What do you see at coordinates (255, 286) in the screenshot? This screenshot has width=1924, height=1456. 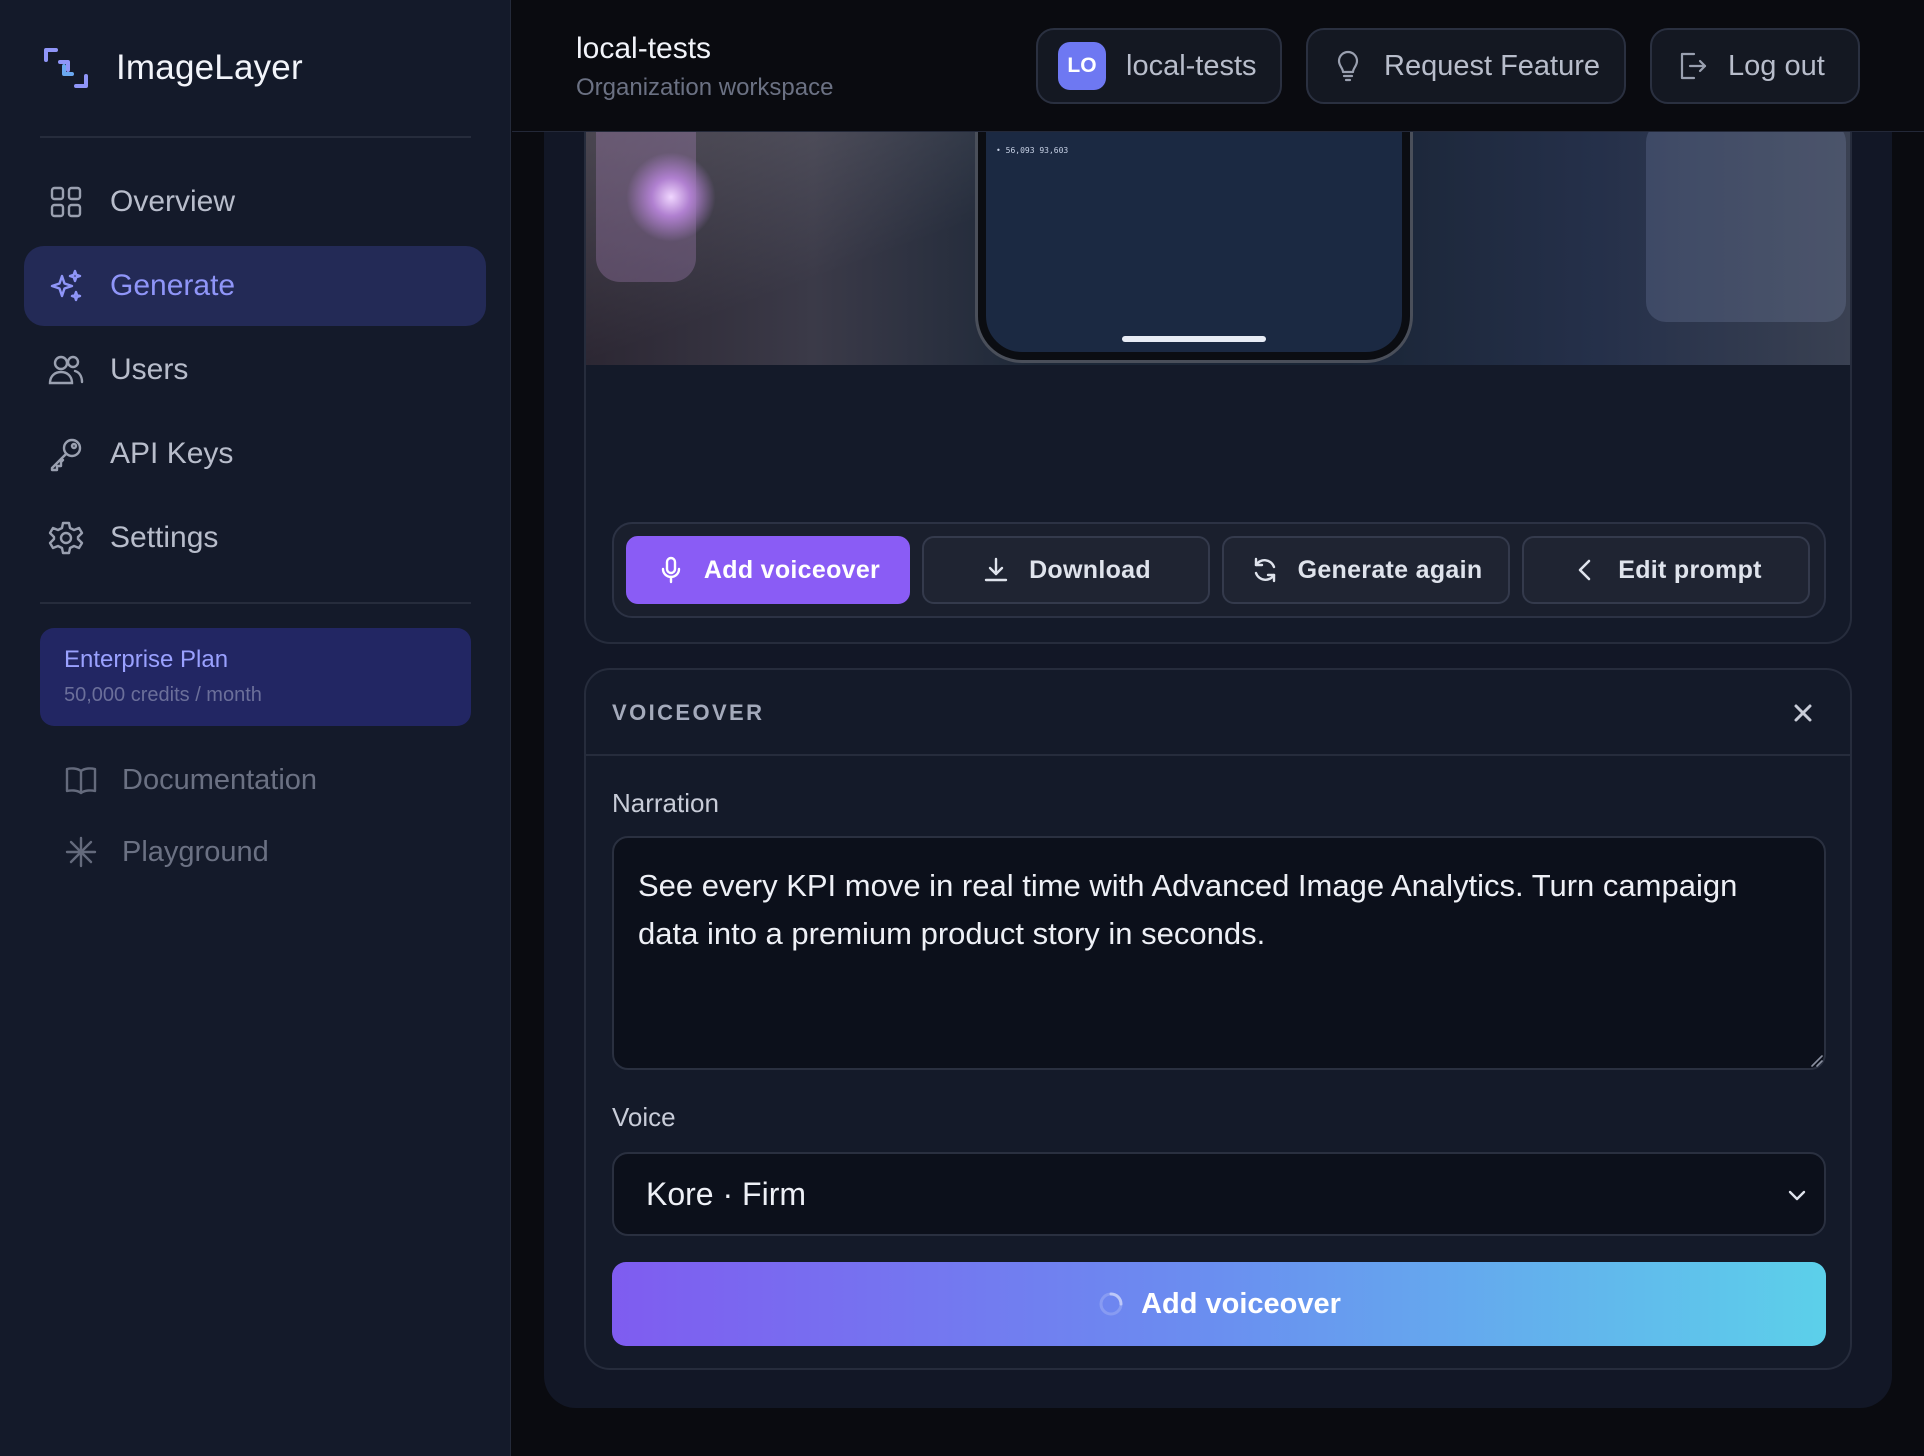 I see `sidebar-item-generate: Generate` at bounding box center [255, 286].